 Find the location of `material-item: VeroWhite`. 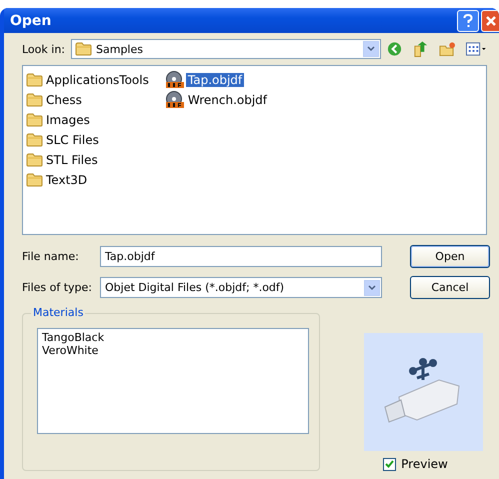

material-item: VeroWhite is located at coordinates (173, 350).